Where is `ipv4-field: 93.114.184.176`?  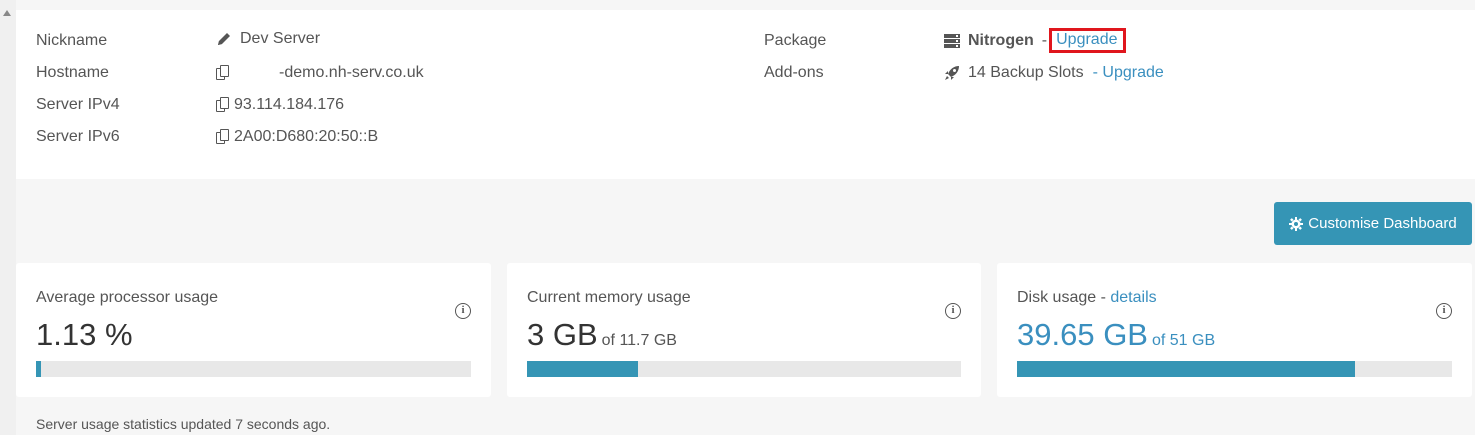
ipv4-field: 93.114.184.176 is located at coordinates (280, 105).